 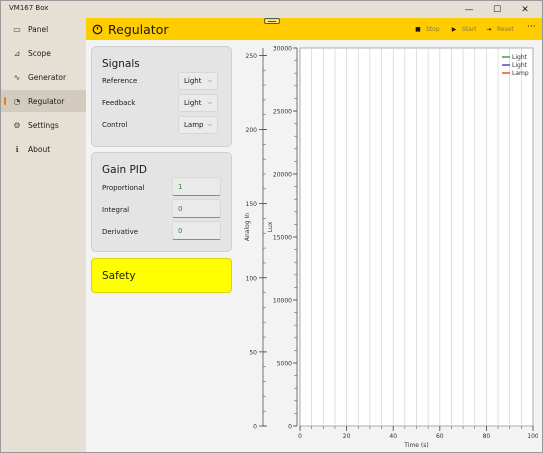 What do you see at coordinates (124, 170) in the screenshot?
I see `gain-pid-title: Gain PID` at bounding box center [124, 170].